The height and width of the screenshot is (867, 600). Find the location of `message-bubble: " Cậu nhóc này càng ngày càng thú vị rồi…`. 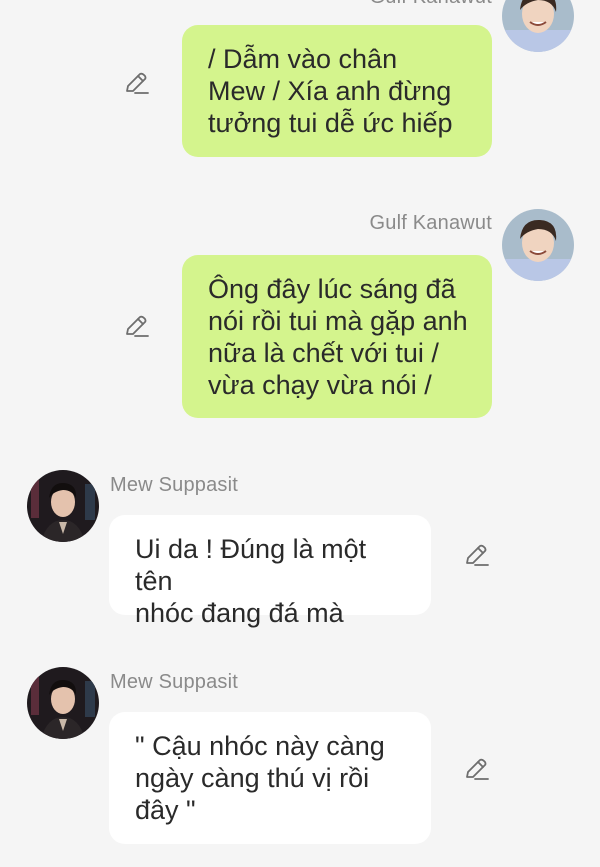

message-bubble: " Cậu nhóc này càng ngày càng thú vị rồi… is located at coordinates (270, 778).